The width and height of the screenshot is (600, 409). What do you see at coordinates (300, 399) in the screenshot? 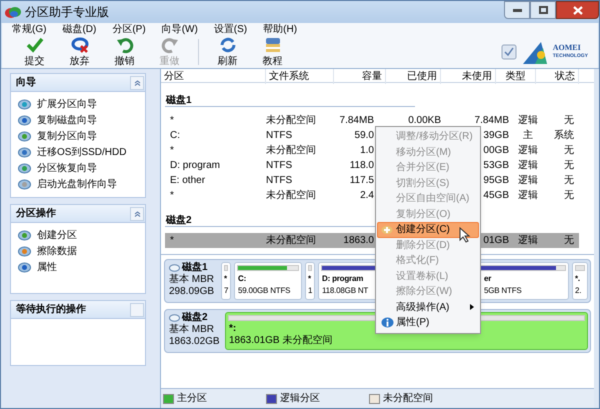
I see `legend-label: 逻辑分区` at bounding box center [300, 399].